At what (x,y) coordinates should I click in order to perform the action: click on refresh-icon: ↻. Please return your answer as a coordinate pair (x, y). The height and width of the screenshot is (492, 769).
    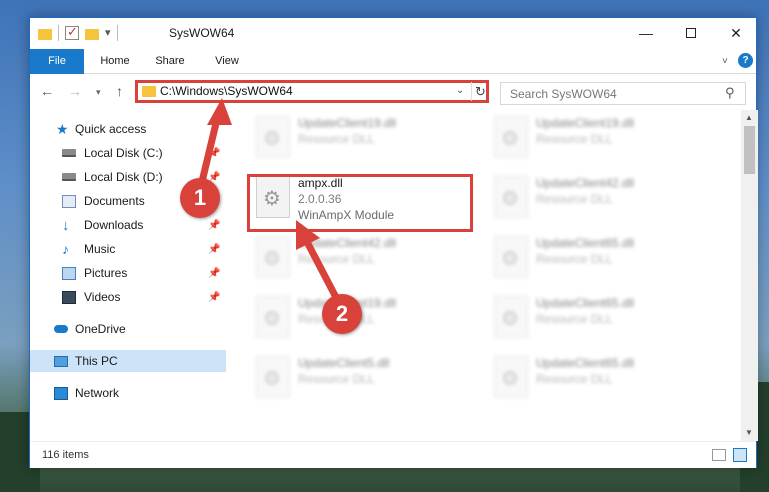
    Looking at the image, I should click on (480, 91).